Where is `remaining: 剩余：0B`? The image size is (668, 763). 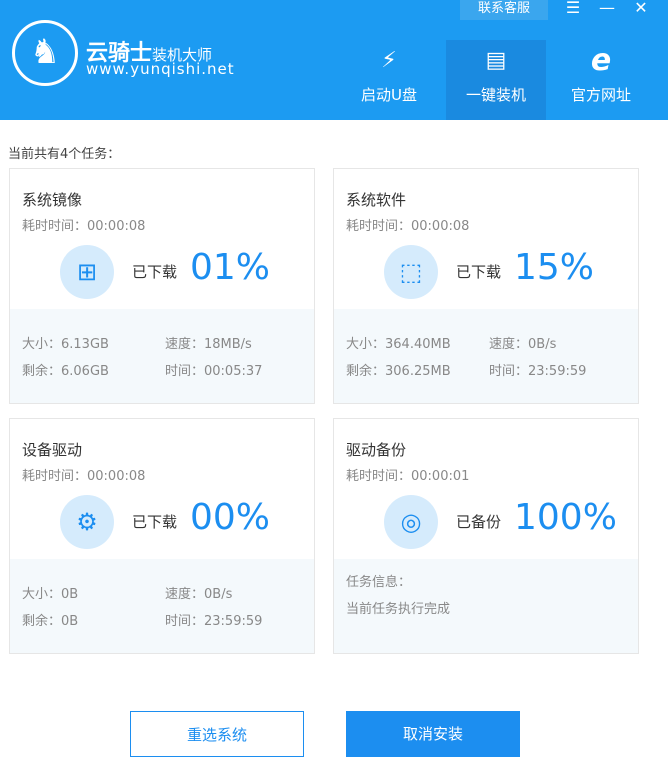
remaining: 剩余：0B is located at coordinates (50, 621).